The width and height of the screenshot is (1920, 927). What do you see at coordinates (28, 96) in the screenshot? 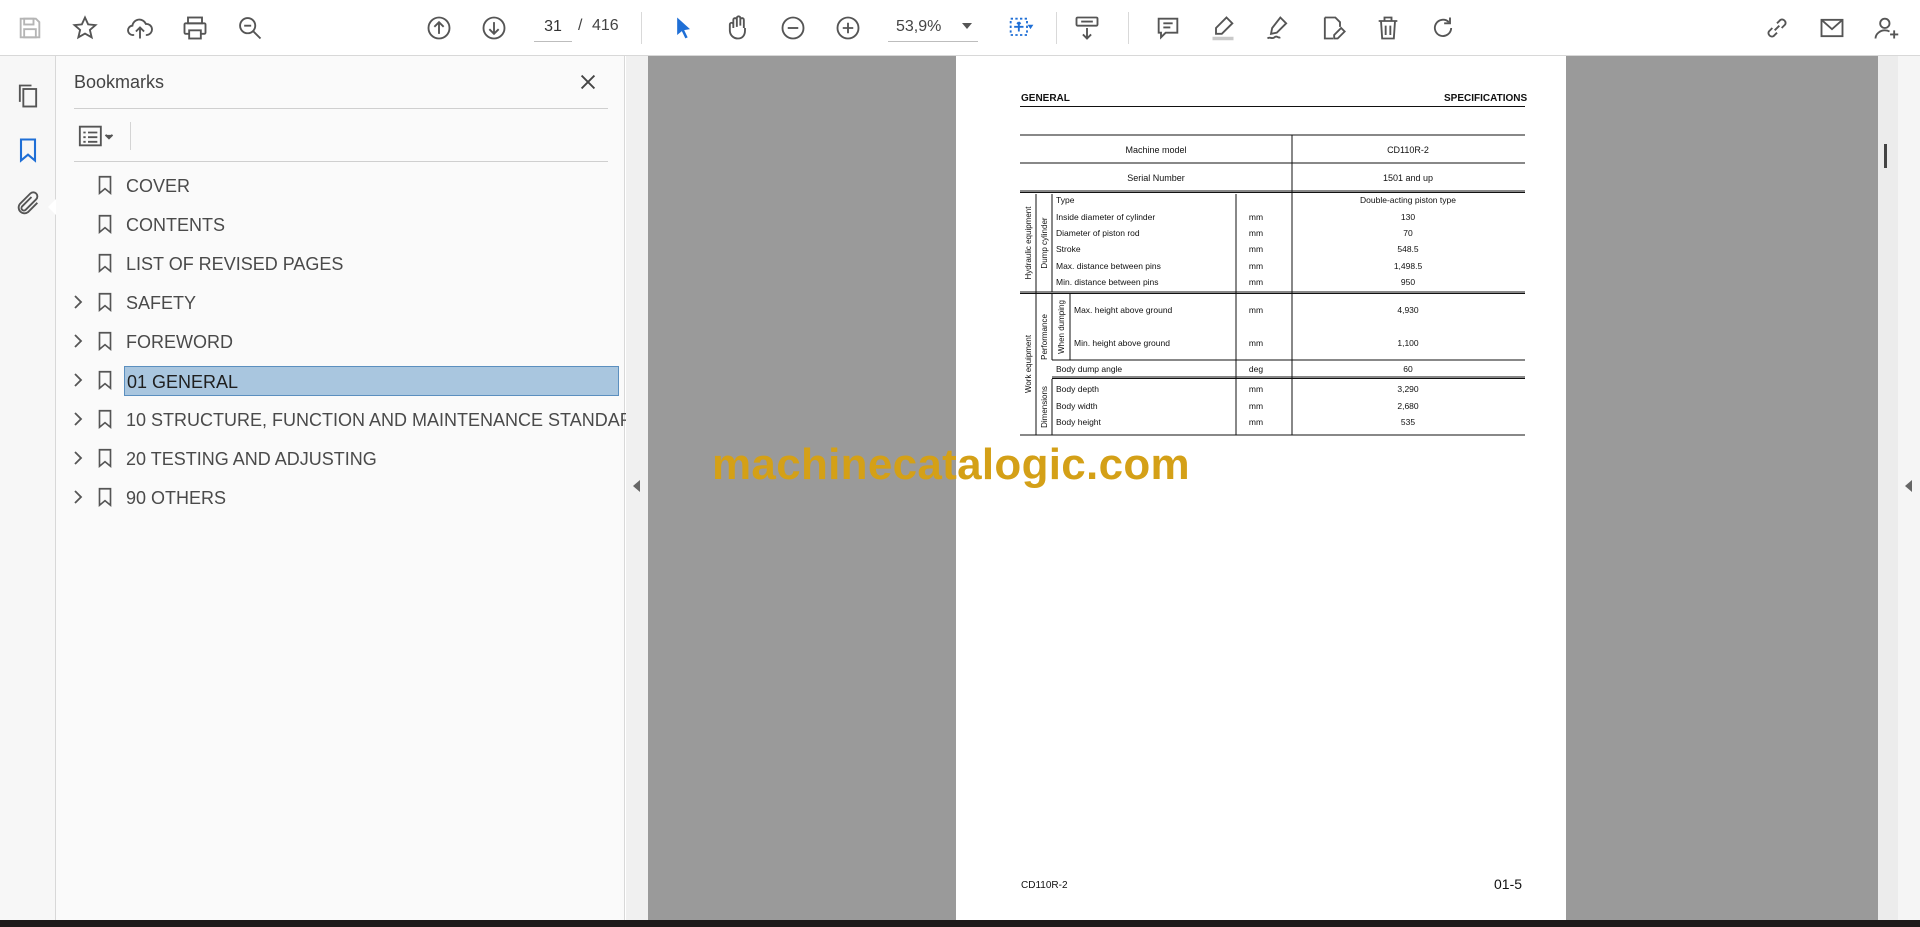
I see `page-thumbnails-icon` at bounding box center [28, 96].